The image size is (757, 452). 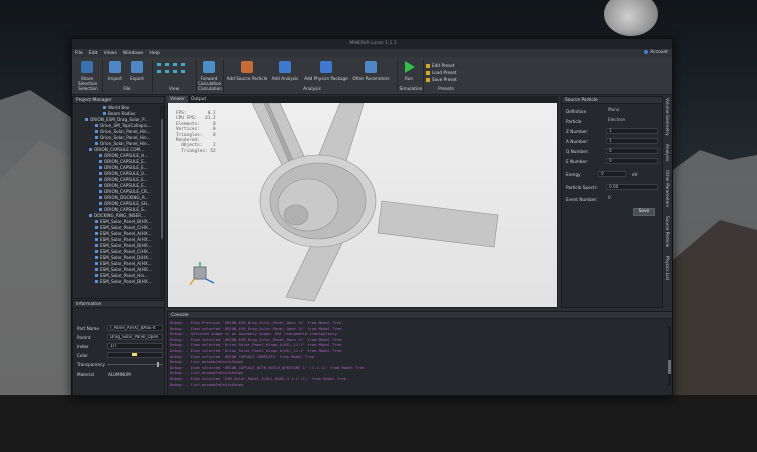 I want to click on tab-analysis: Analysis, so click(x=667, y=152).